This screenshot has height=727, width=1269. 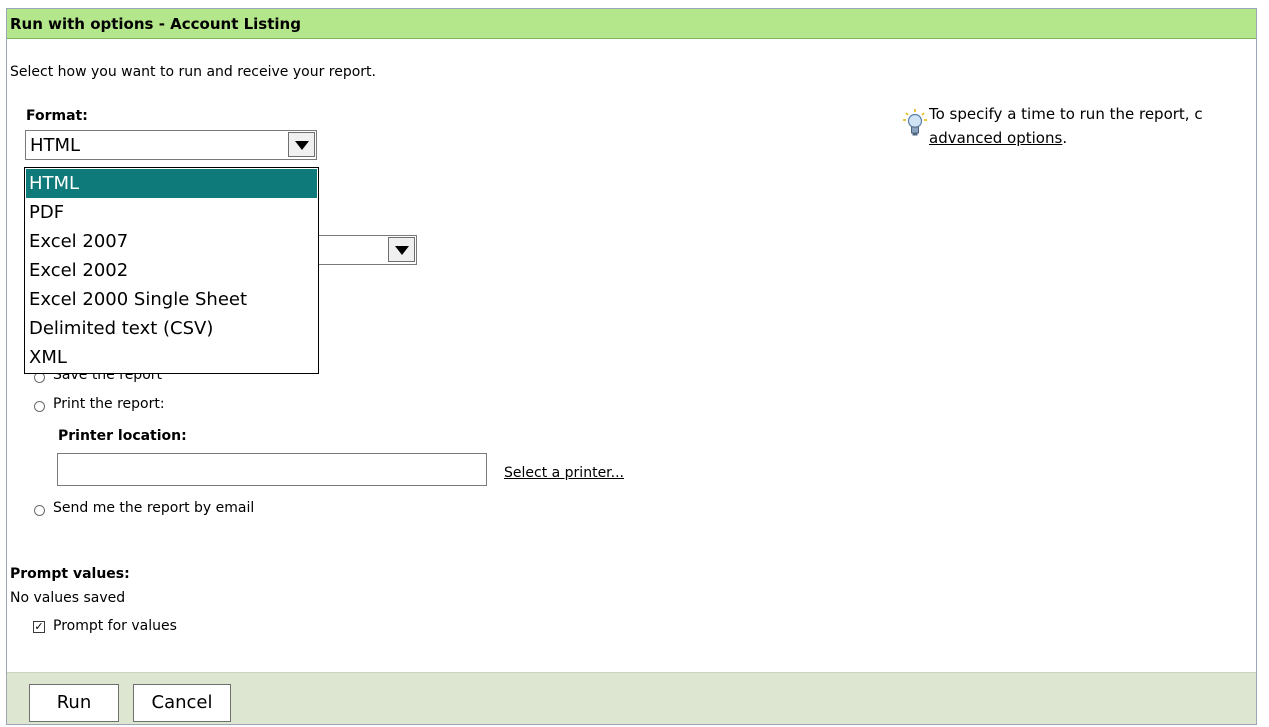 What do you see at coordinates (70, 574) in the screenshot?
I see `prompt-values-heading: Prompt values:` at bounding box center [70, 574].